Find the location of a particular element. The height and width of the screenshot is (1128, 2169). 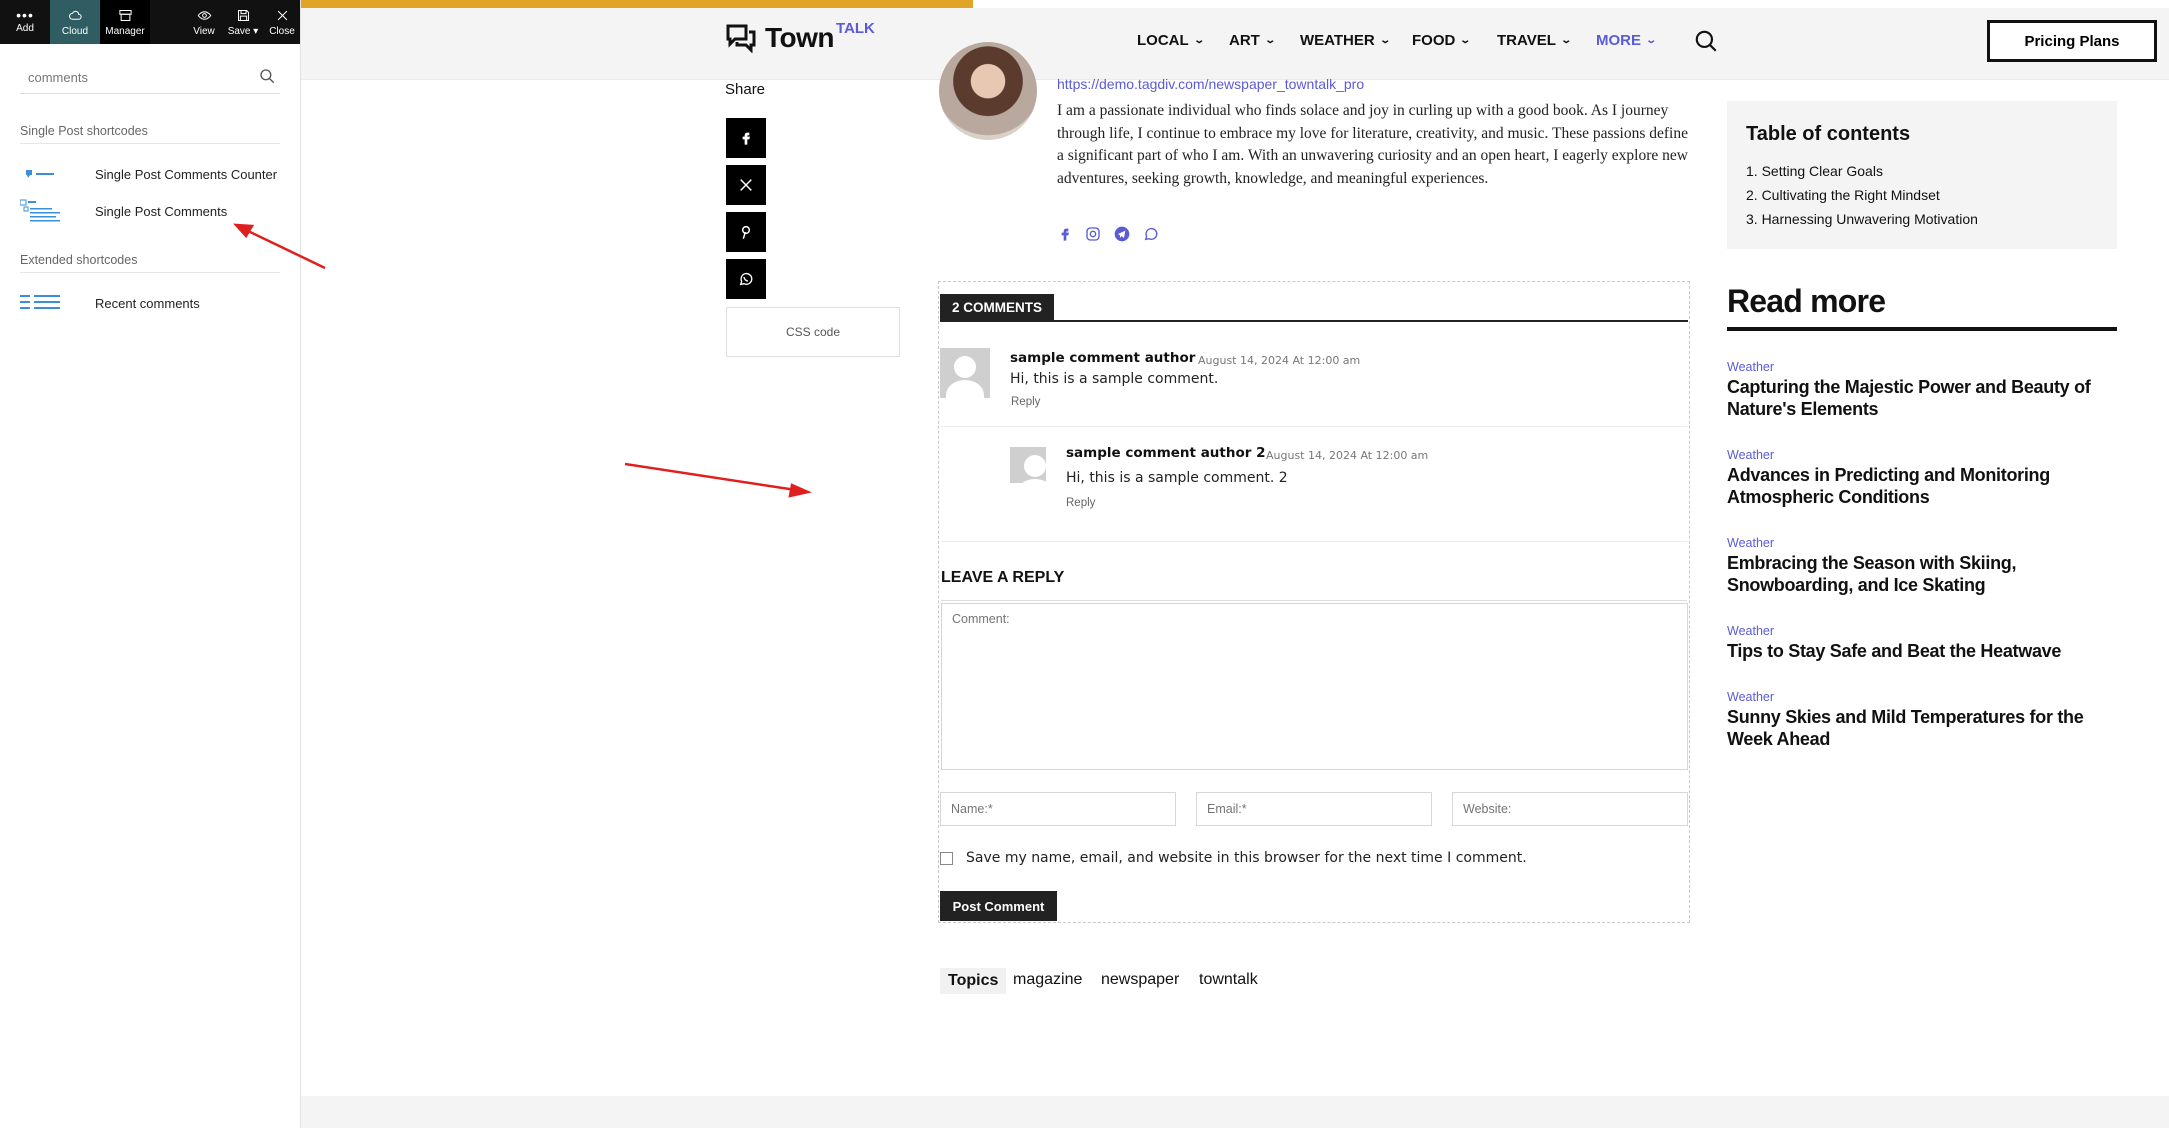

share-whatsapp-button is located at coordinates (746, 279).